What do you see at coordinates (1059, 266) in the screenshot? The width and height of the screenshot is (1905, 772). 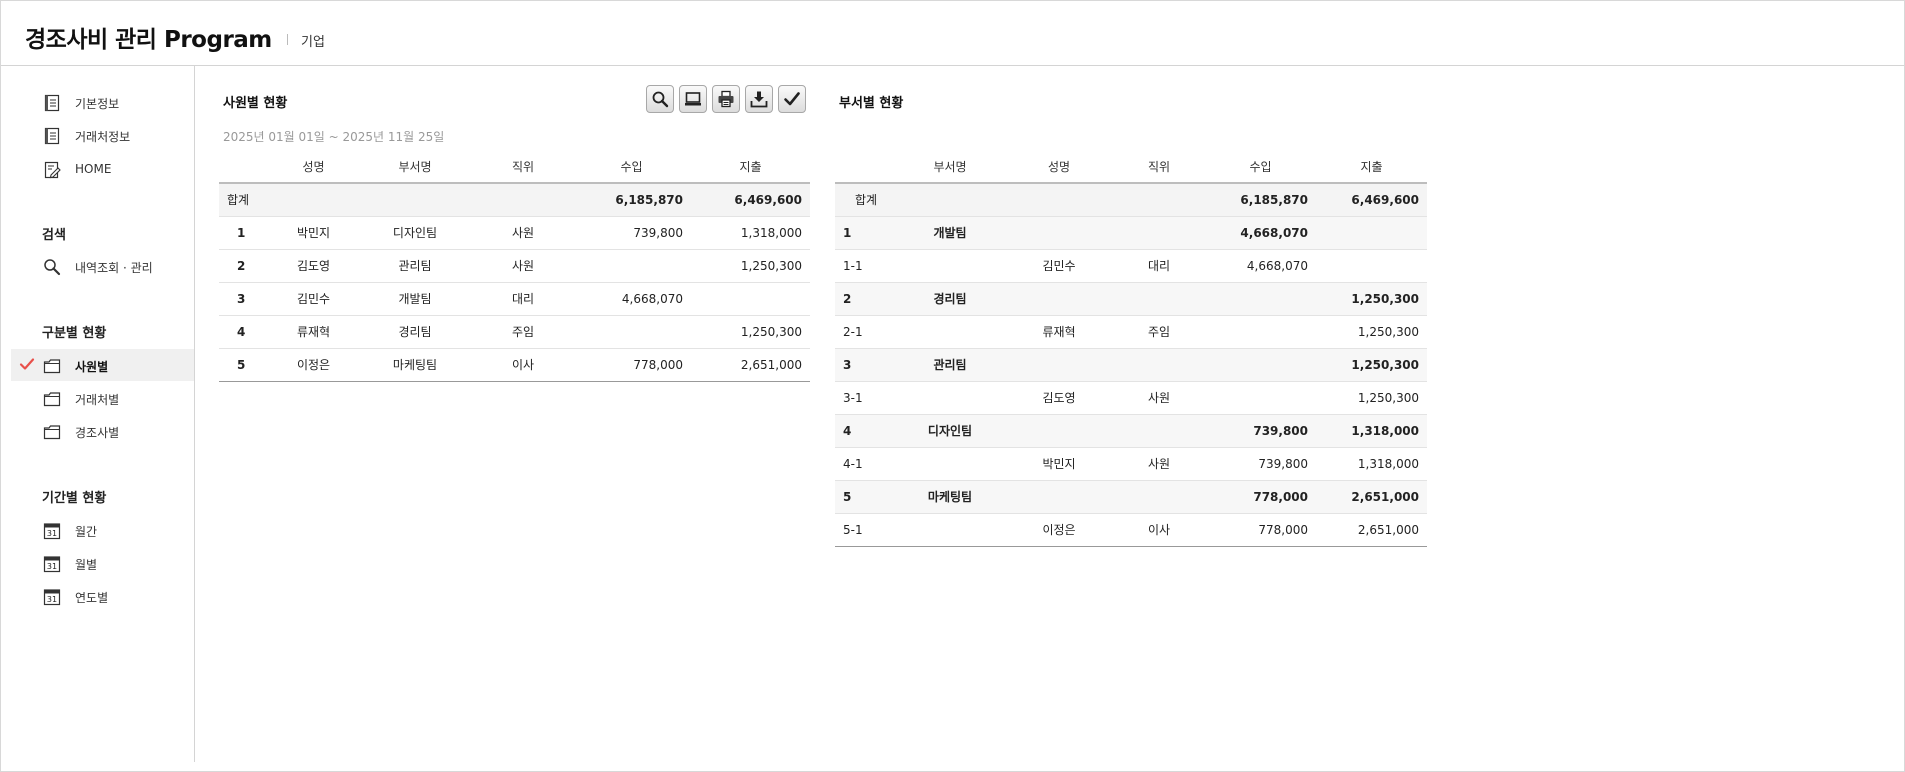 I see `employee-name: 김민수` at bounding box center [1059, 266].